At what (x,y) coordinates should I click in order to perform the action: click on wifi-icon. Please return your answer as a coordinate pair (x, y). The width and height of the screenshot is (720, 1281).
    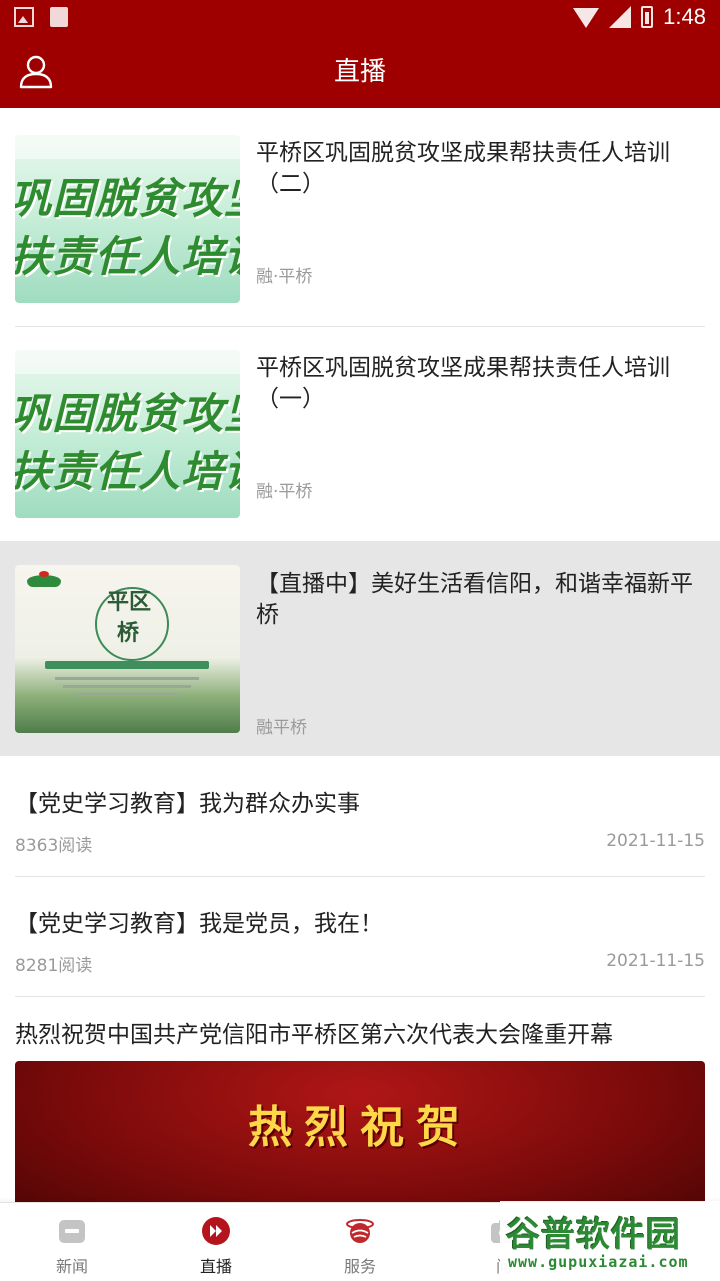
    Looking at the image, I should click on (586, 18).